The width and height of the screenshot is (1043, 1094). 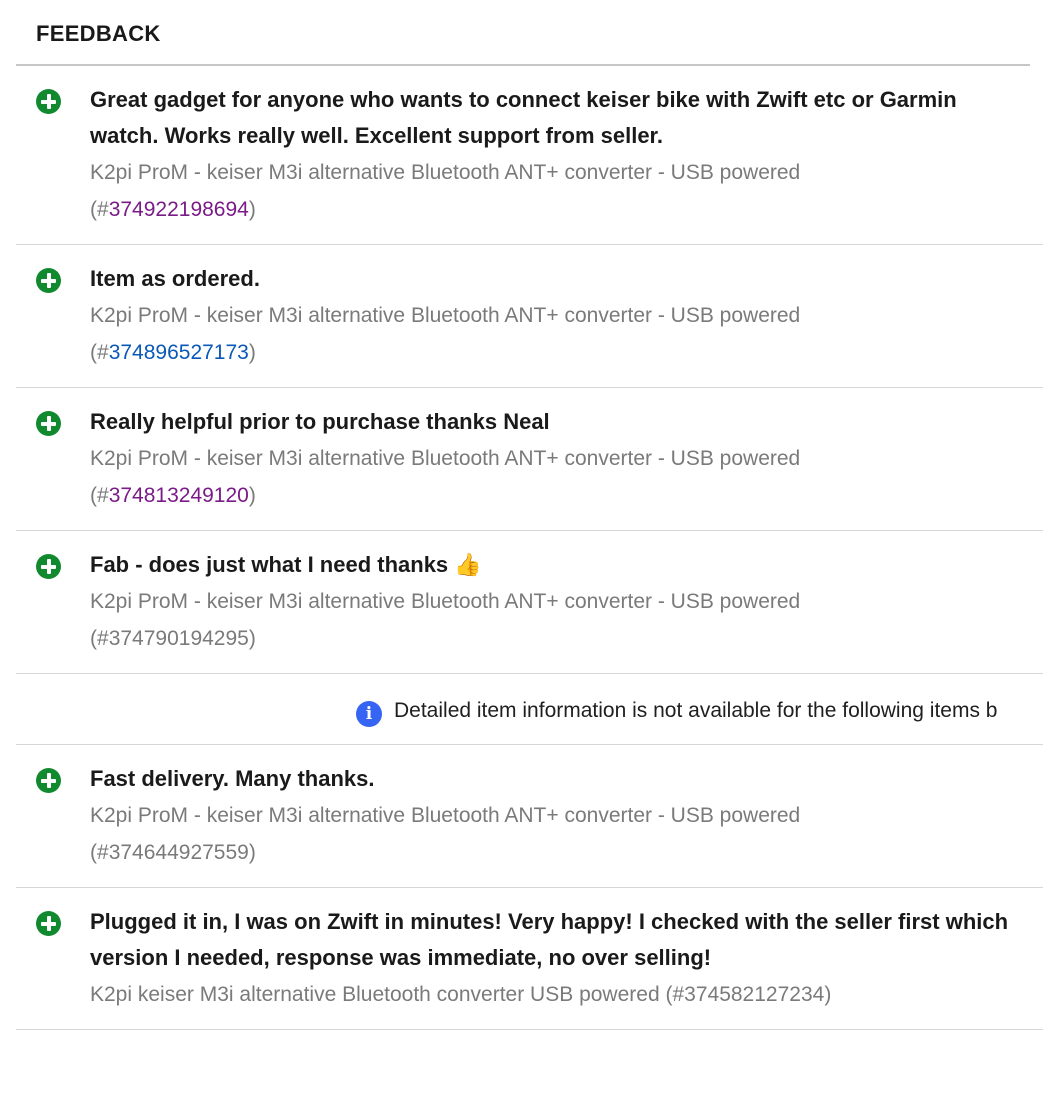 I want to click on feedback-comment: Fab - does just what I need thanks 👍, so click(x=566, y=565).